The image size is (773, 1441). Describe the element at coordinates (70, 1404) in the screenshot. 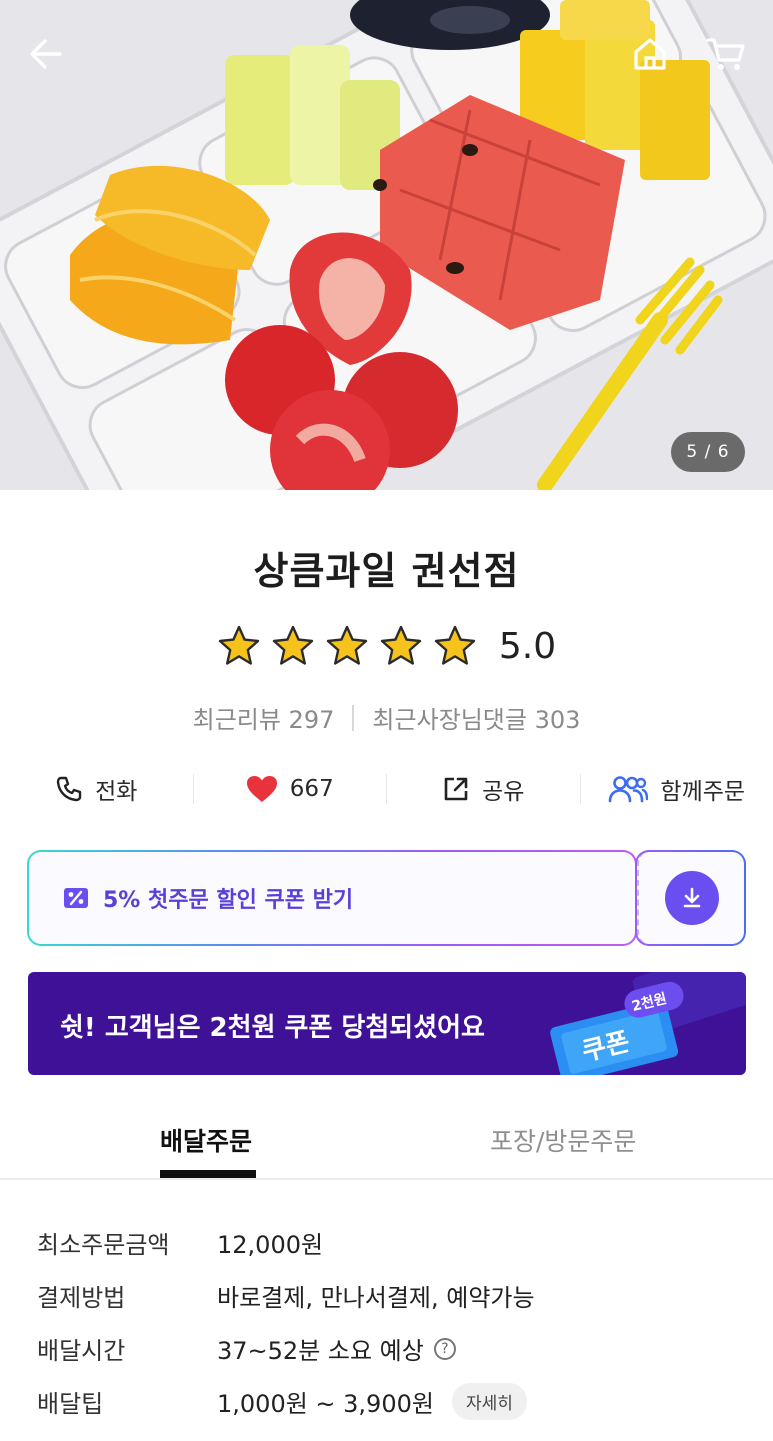

I see `tip-label: 배달팁` at that location.